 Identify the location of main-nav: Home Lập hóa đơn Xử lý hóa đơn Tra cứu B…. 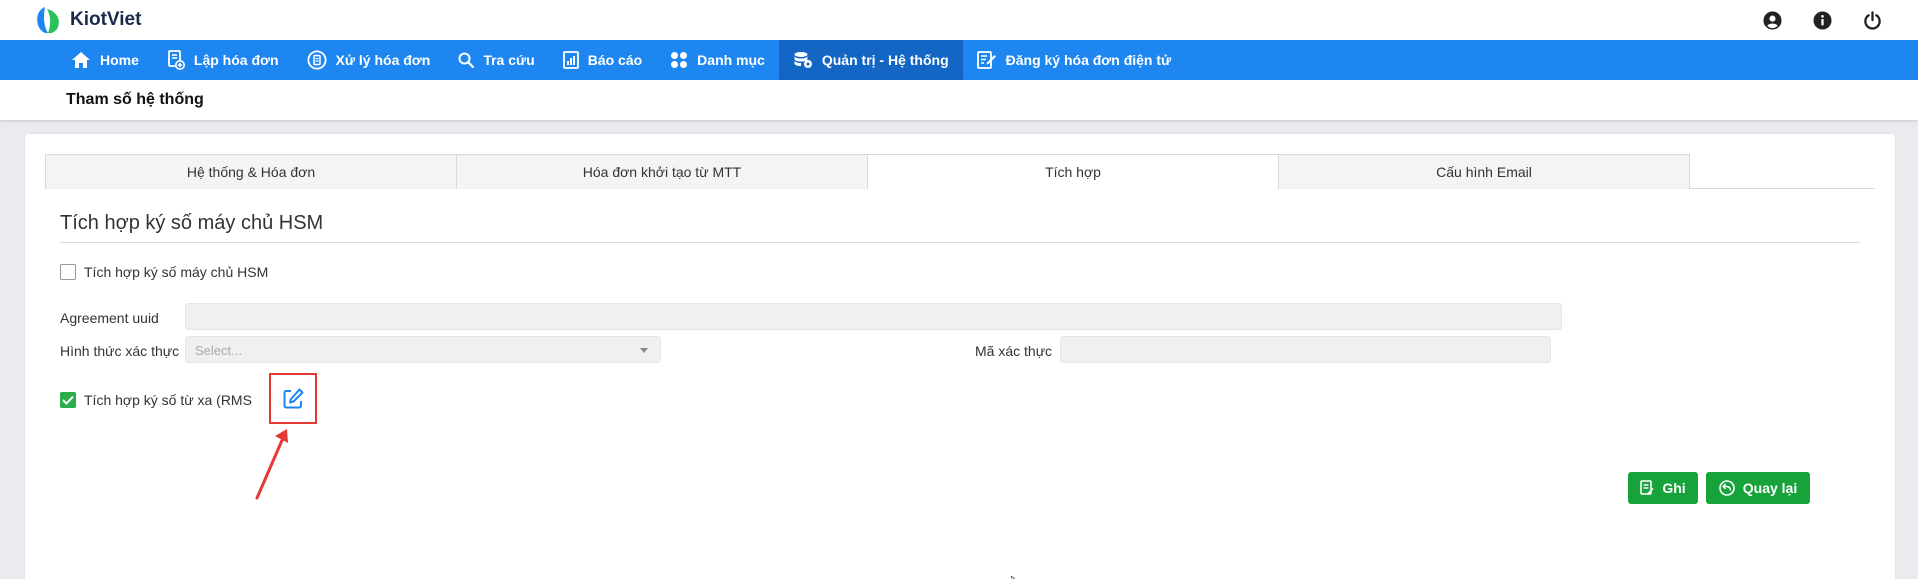
(959, 60).